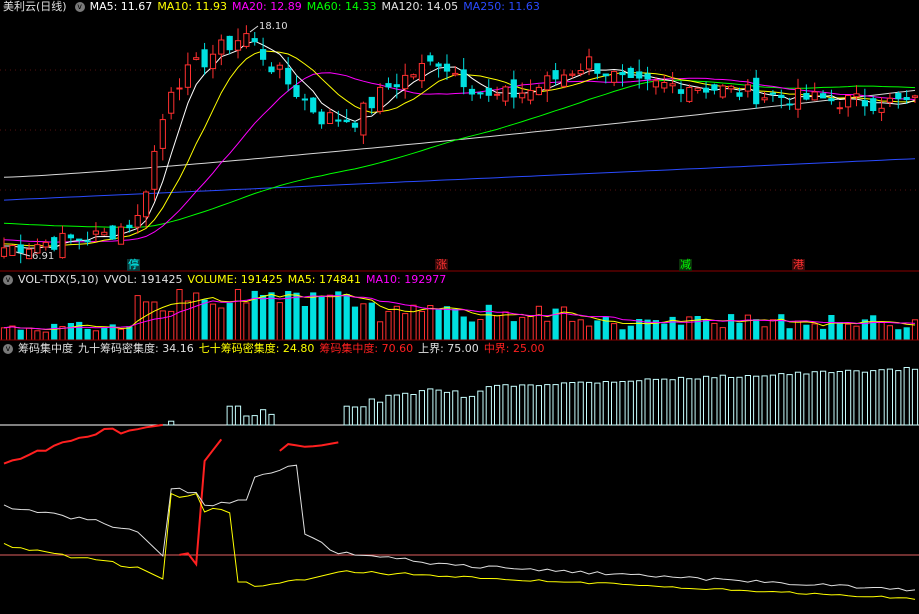 The image size is (919, 614). What do you see at coordinates (256, 348) in the screenshot?
I see `chip70-label: 七十筹码密集度: 24.80` at bounding box center [256, 348].